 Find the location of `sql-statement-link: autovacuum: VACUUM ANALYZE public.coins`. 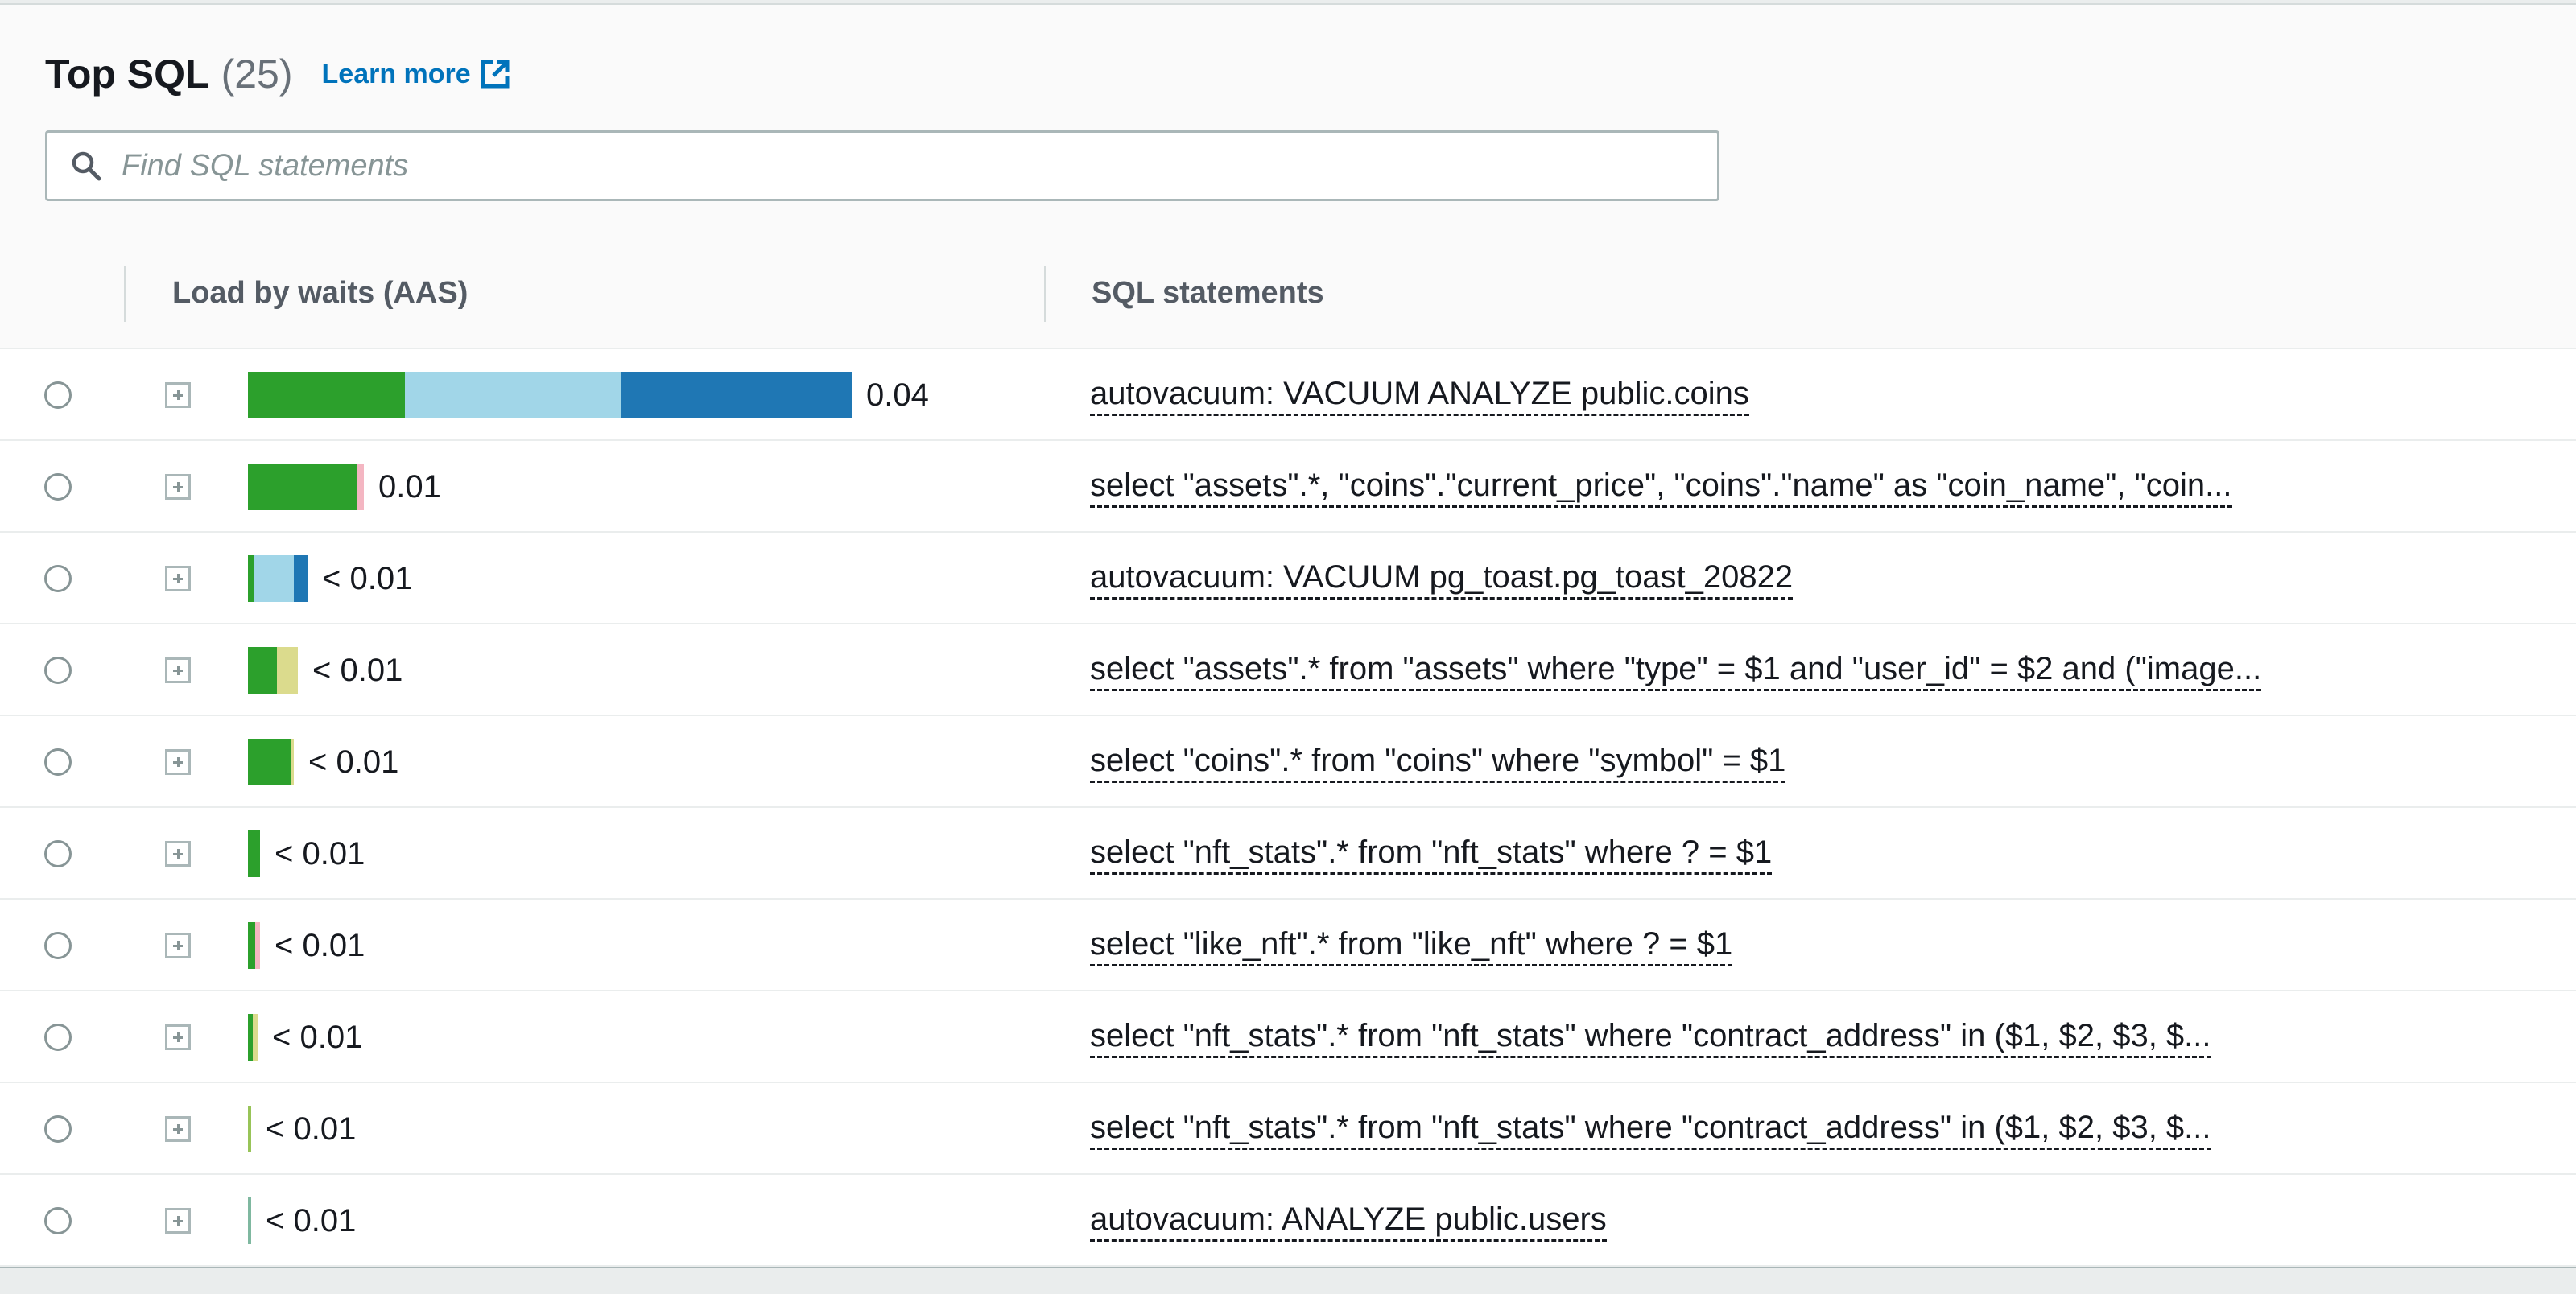

sql-statement-link: autovacuum: VACUUM ANALYZE public.coins is located at coordinates (1419, 394).